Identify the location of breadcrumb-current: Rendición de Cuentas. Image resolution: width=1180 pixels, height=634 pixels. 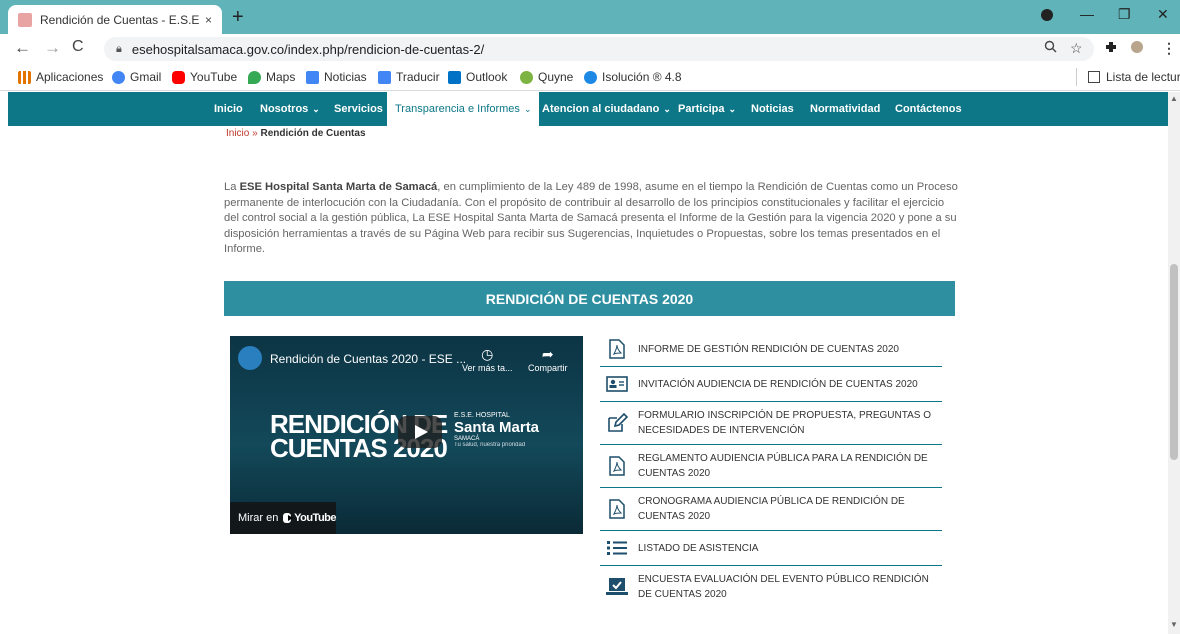
(313, 133).